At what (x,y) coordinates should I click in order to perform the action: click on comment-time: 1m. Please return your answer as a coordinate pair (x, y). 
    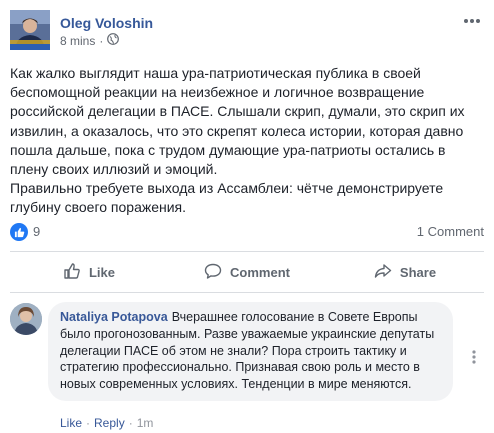
    Looking at the image, I should click on (145, 423).